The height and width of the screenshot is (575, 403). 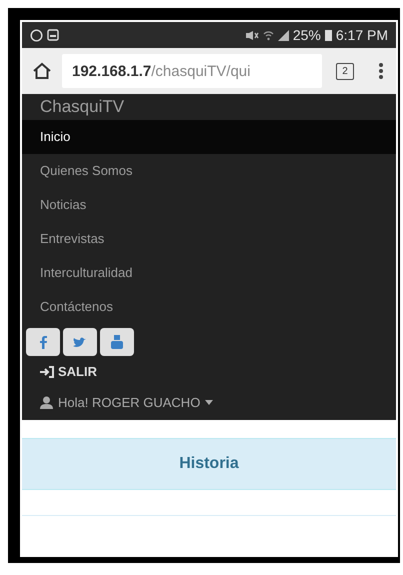 What do you see at coordinates (209, 137) in the screenshot?
I see `menu-item: Inicio` at bounding box center [209, 137].